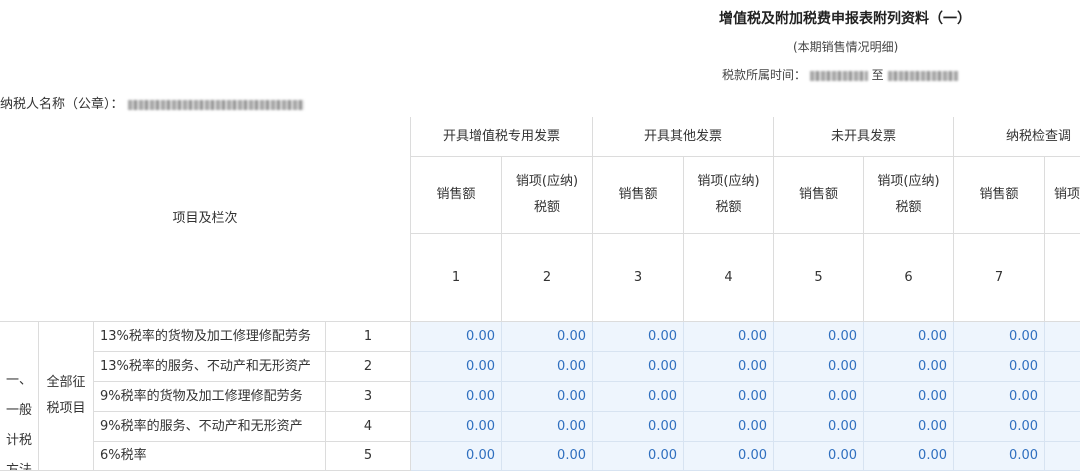 This screenshot has width=1080, height=471. I want to click on col-number-3: 3, so click(638, 278).